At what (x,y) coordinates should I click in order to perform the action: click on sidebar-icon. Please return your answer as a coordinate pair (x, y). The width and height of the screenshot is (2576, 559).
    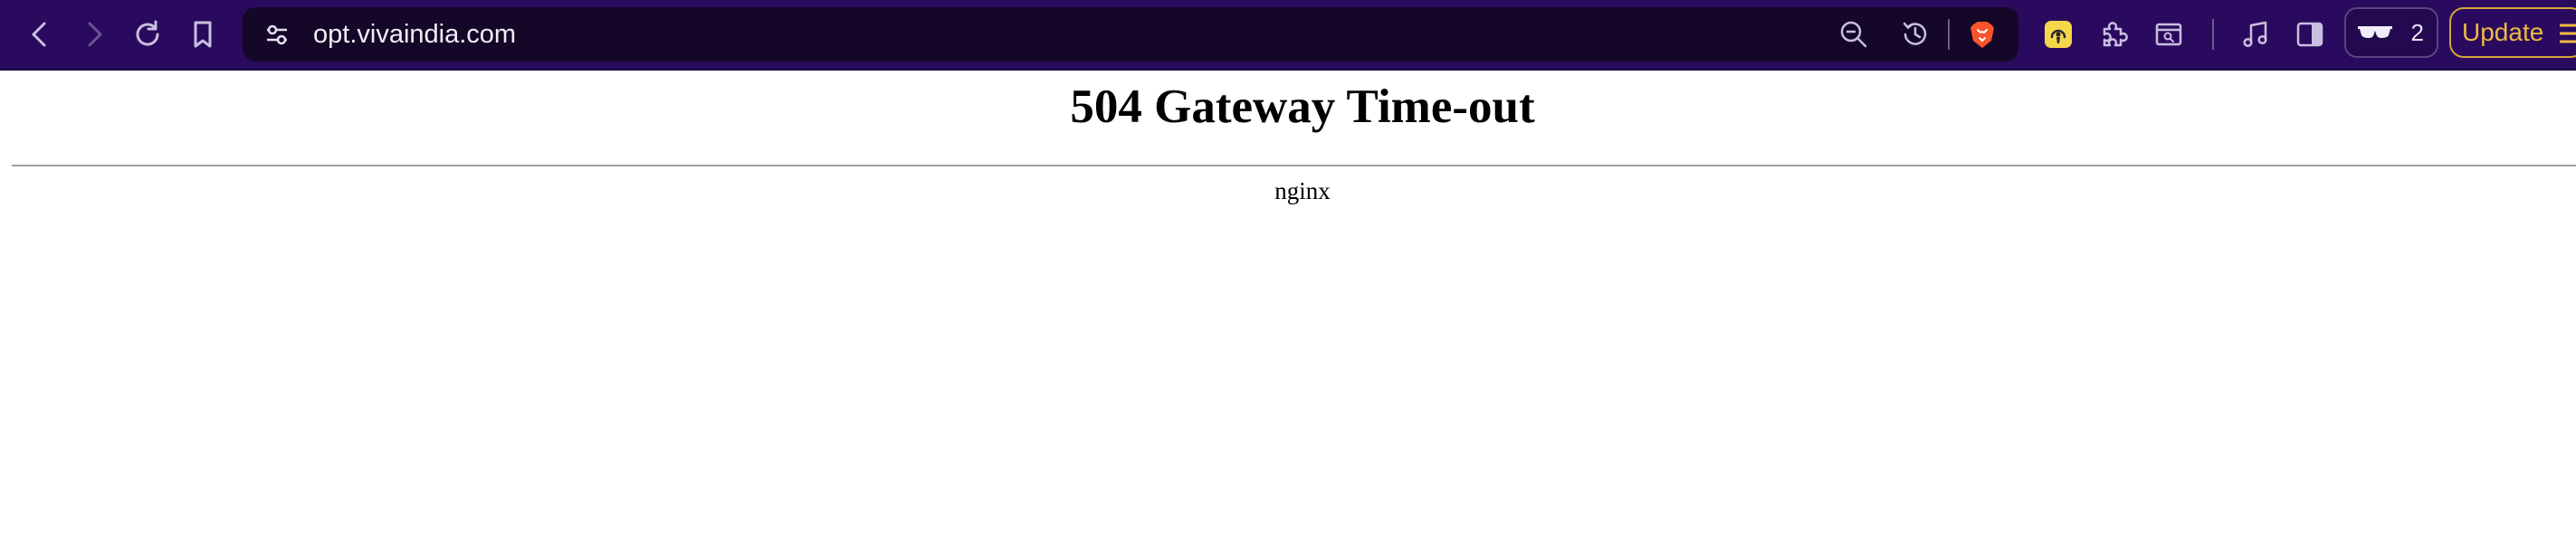
    Looking at the image, I should click on (2310, 34).